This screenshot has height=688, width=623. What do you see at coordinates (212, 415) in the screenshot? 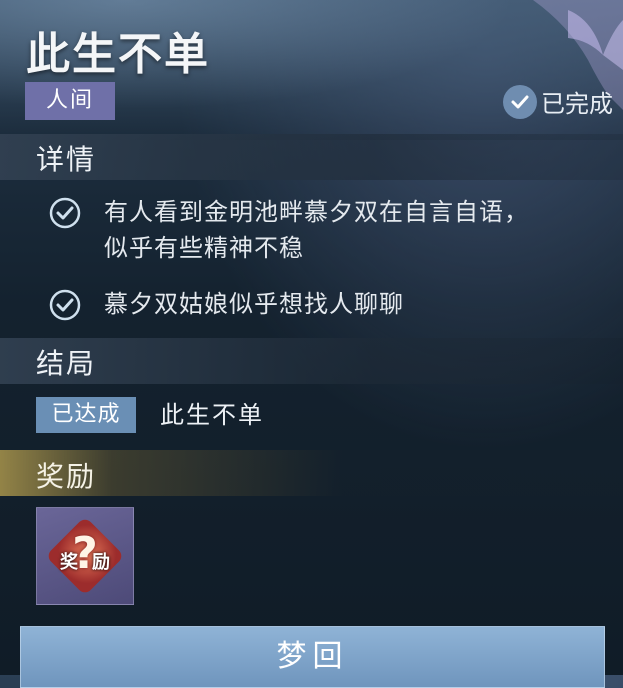
I see `ending-name: 此生不单` at bounding box center [212, 415].